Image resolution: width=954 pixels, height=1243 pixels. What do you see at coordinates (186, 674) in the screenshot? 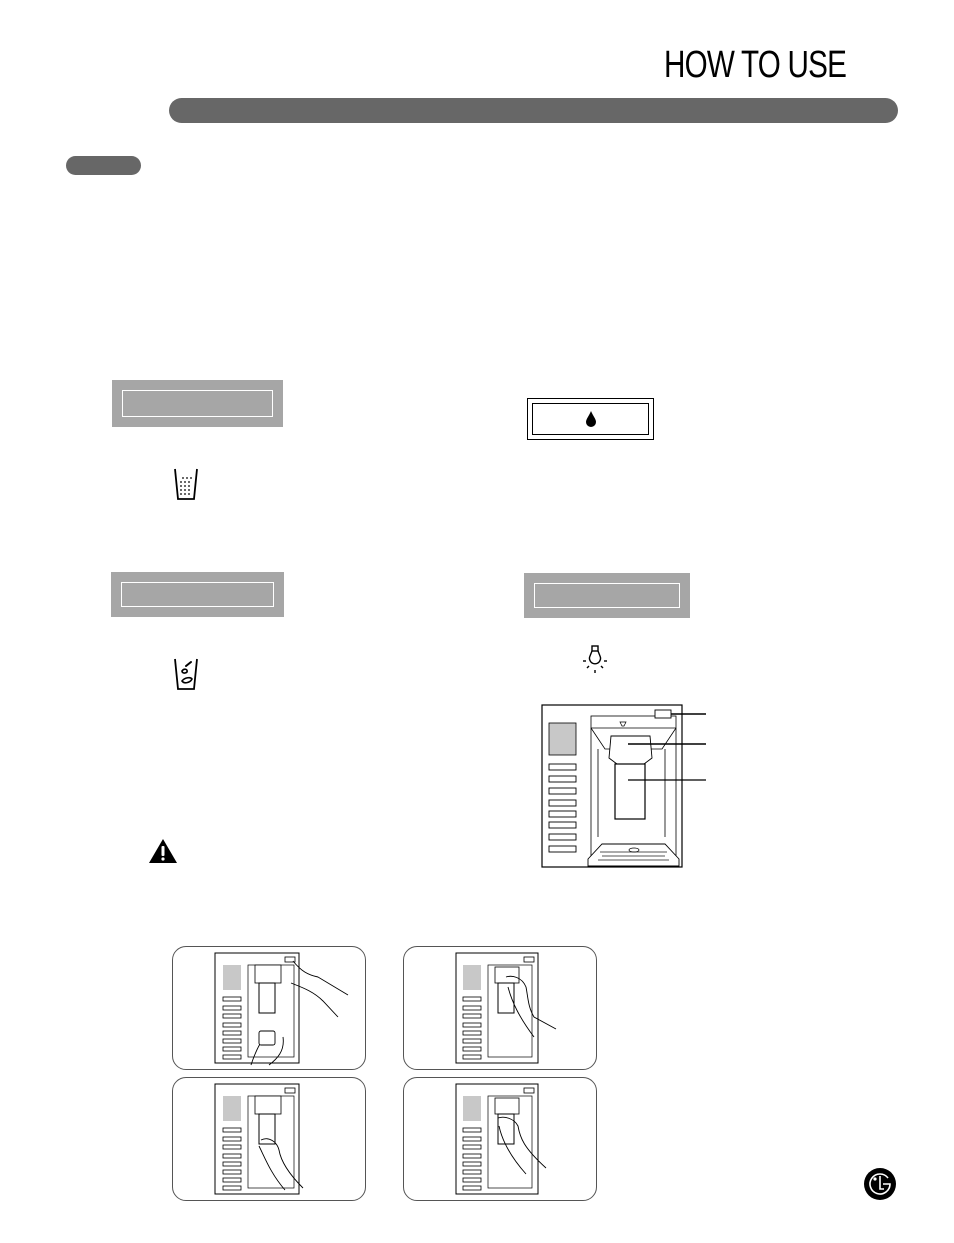
I see `crushed-ice-icon` at bounding box center [186, 674].